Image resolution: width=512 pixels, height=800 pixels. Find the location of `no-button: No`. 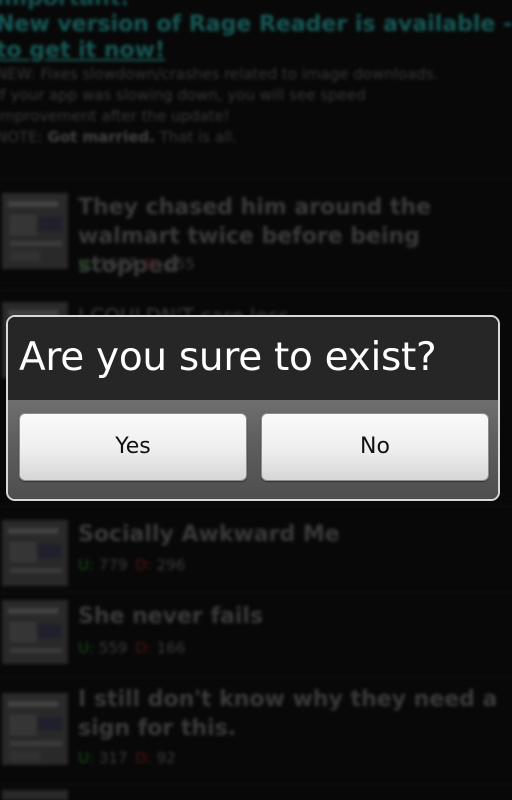

no-button: No is located at coordinates (375, 447).